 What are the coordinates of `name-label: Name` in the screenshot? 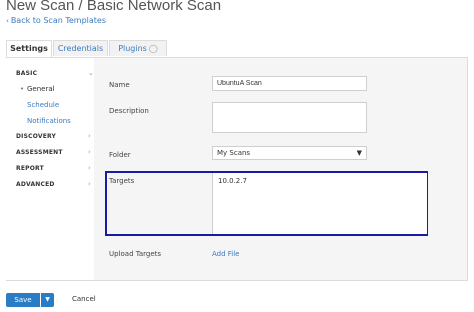 It's located at (119, 85).